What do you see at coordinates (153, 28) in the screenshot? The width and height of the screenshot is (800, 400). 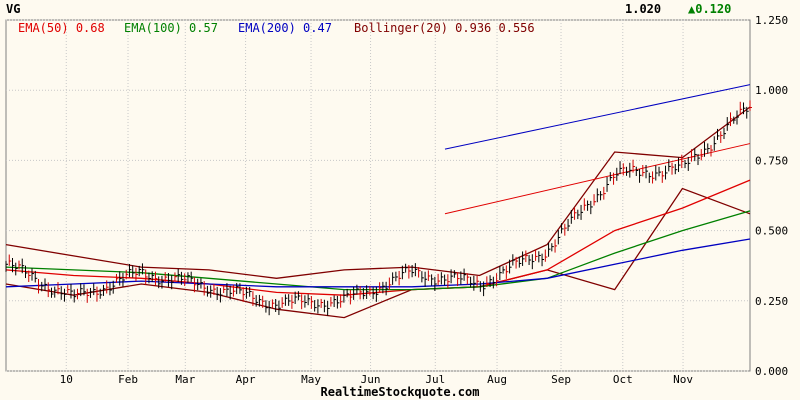 I see `legend-ema100-label: EMA(100)` at bounding box center [153, 28].